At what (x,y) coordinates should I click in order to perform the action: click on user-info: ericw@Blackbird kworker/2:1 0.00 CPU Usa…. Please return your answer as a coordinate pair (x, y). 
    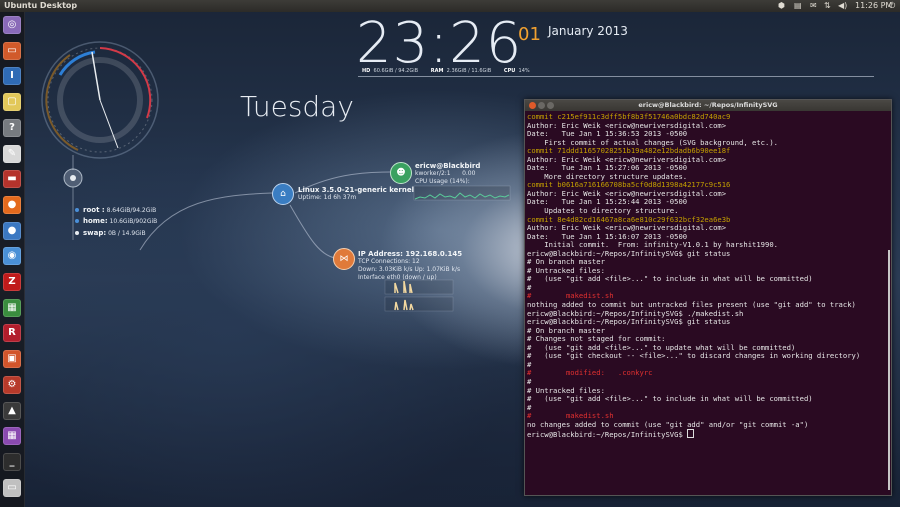
    Looking at the image, I should click on (447, 174).